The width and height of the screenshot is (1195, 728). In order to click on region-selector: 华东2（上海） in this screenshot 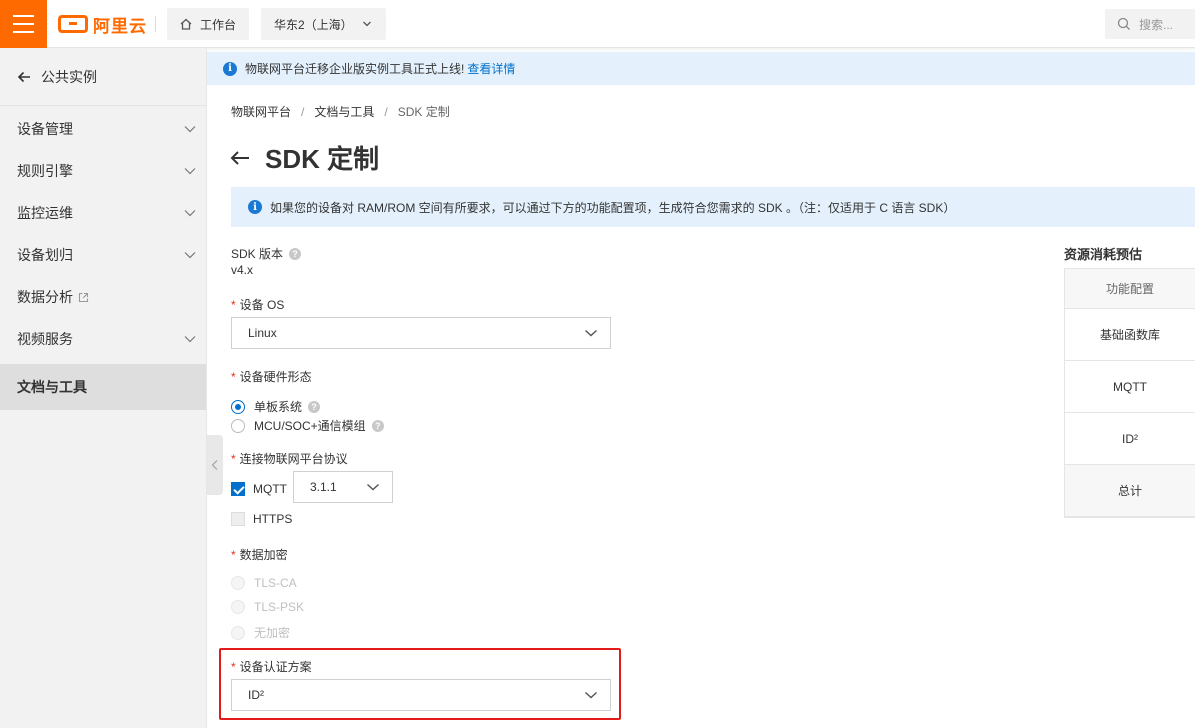, I will do `click(323, 24)`.